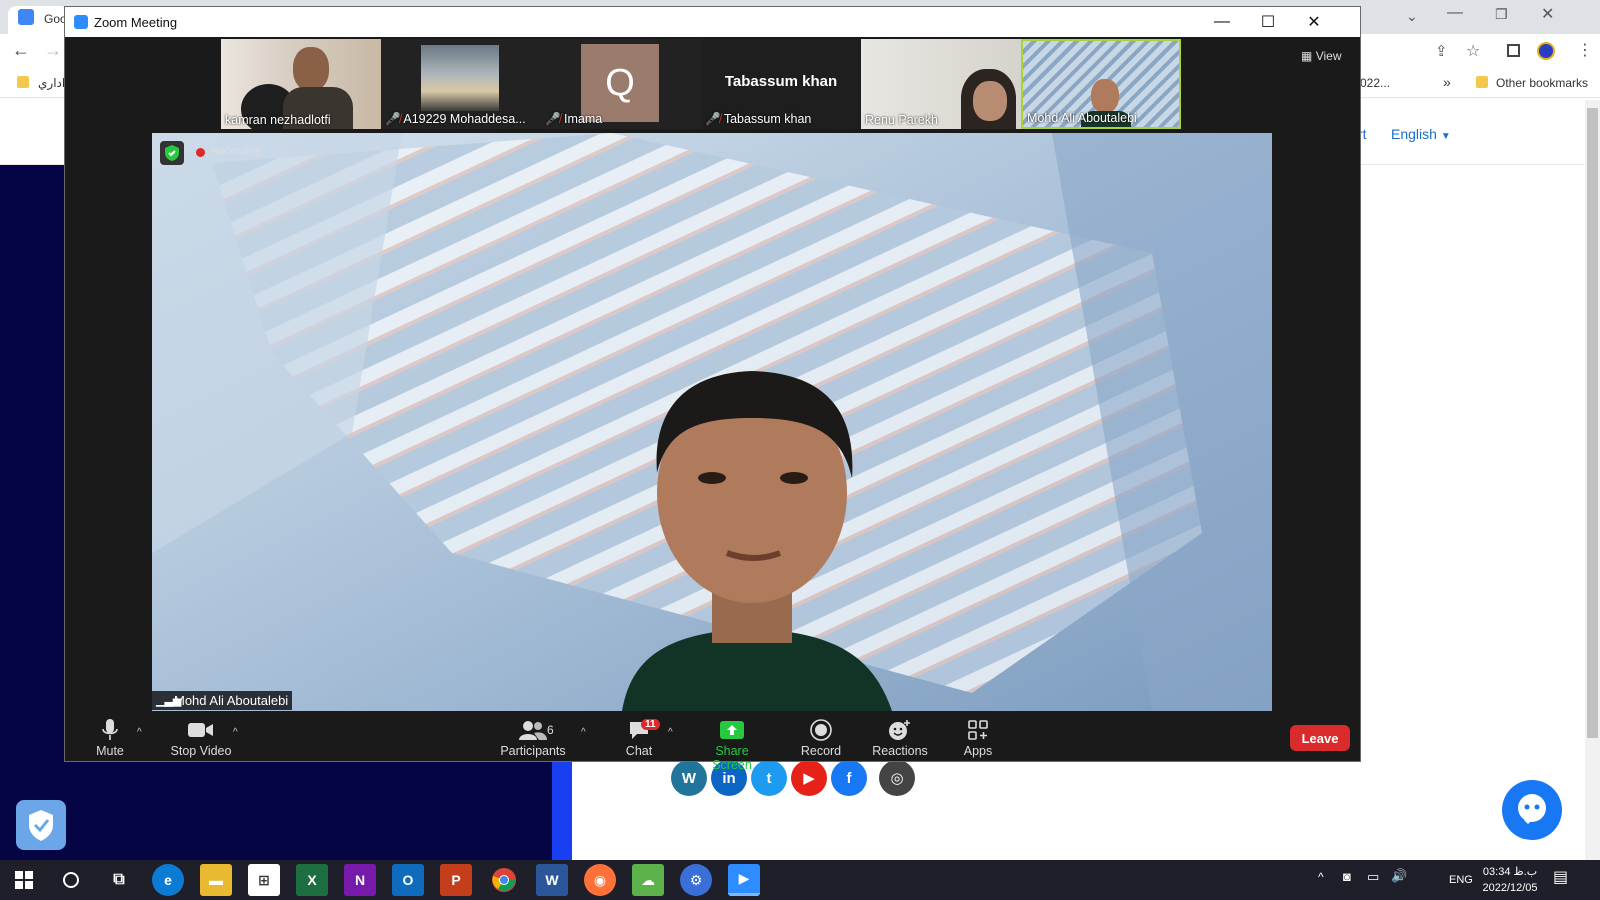 The height and width of the screenshot is (900, 1600). Describe the element at coordinates (1510, 888) in the screenshot. I see `clock-date: 2022/12/05` at that location.